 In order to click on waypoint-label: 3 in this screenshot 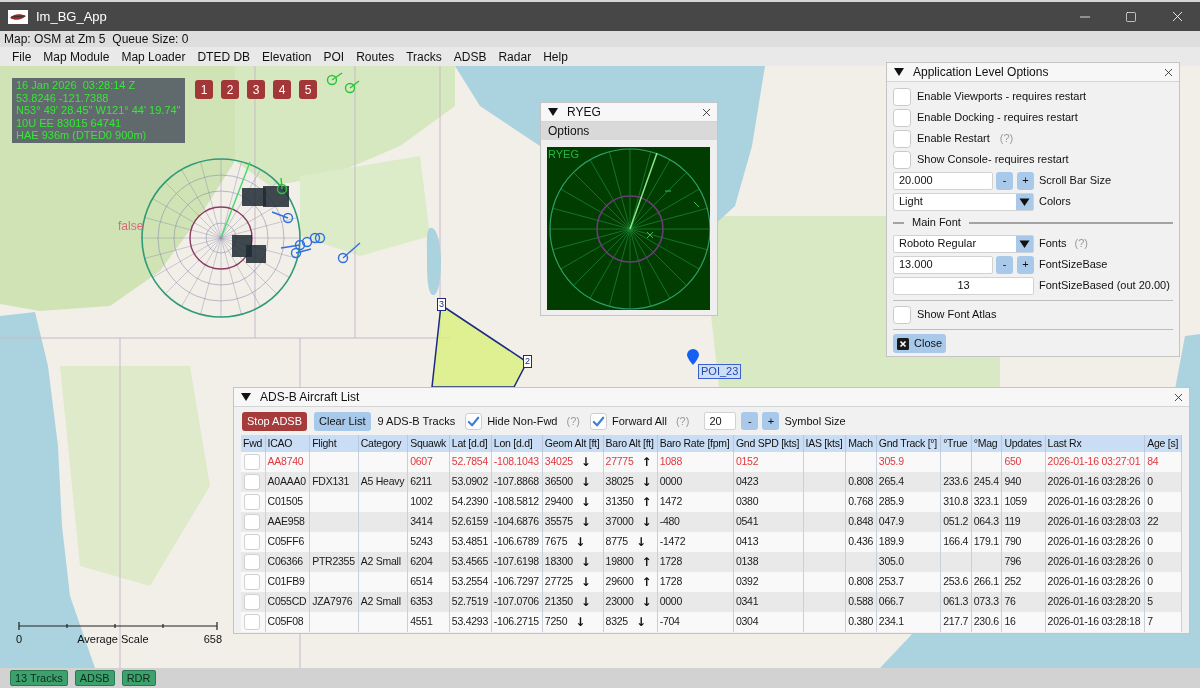, I will do `click(441, 304)`.